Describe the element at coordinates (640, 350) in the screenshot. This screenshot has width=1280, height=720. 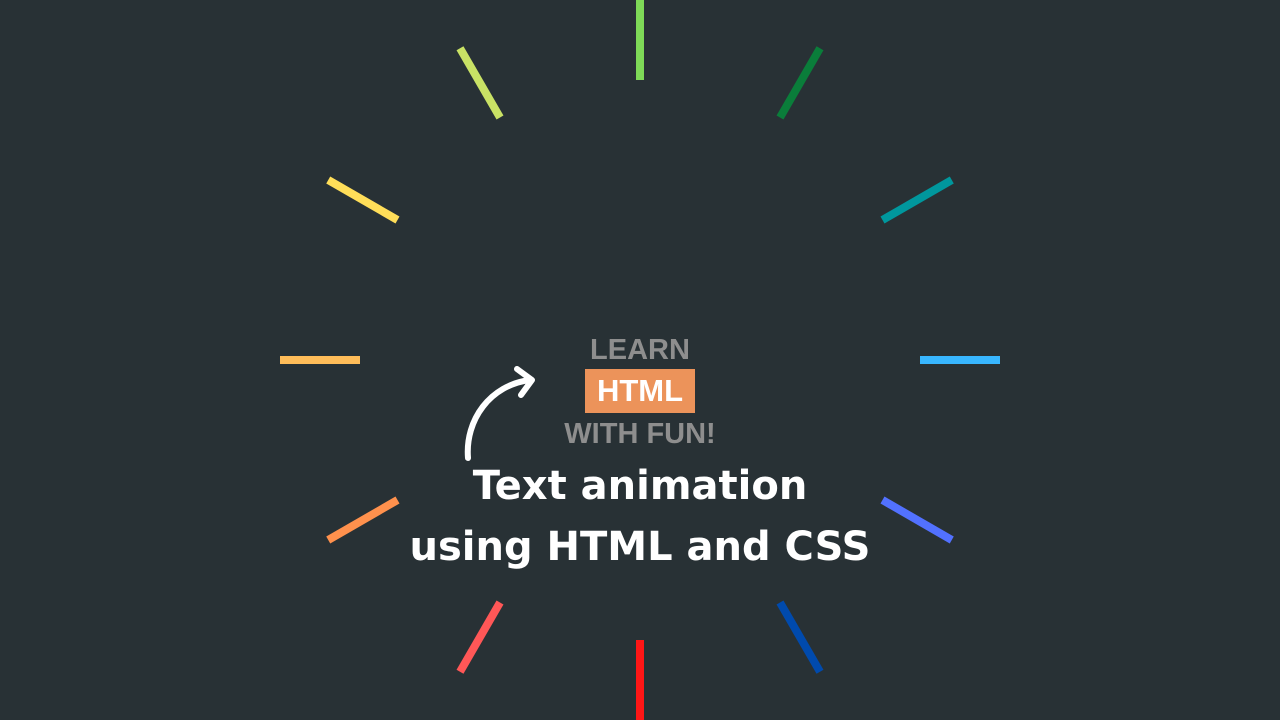
I see `learn-text: LEARN` at that location.